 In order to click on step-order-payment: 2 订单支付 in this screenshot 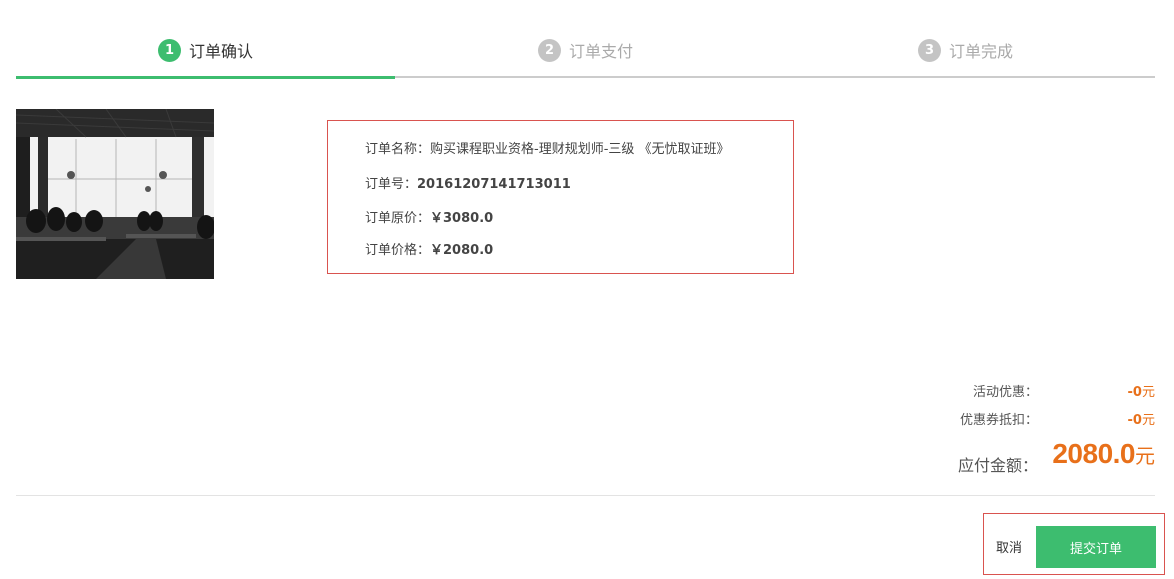, I will do `click(585, 50)`.